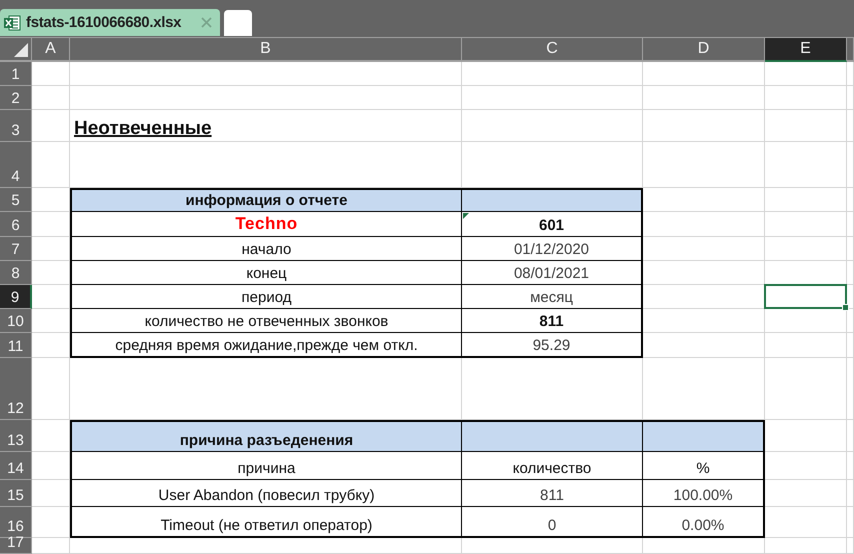  What do you see at coordinates (266, 273) in the screenshot?
I see `table-cell: конец` at bounding box center [266, 273].